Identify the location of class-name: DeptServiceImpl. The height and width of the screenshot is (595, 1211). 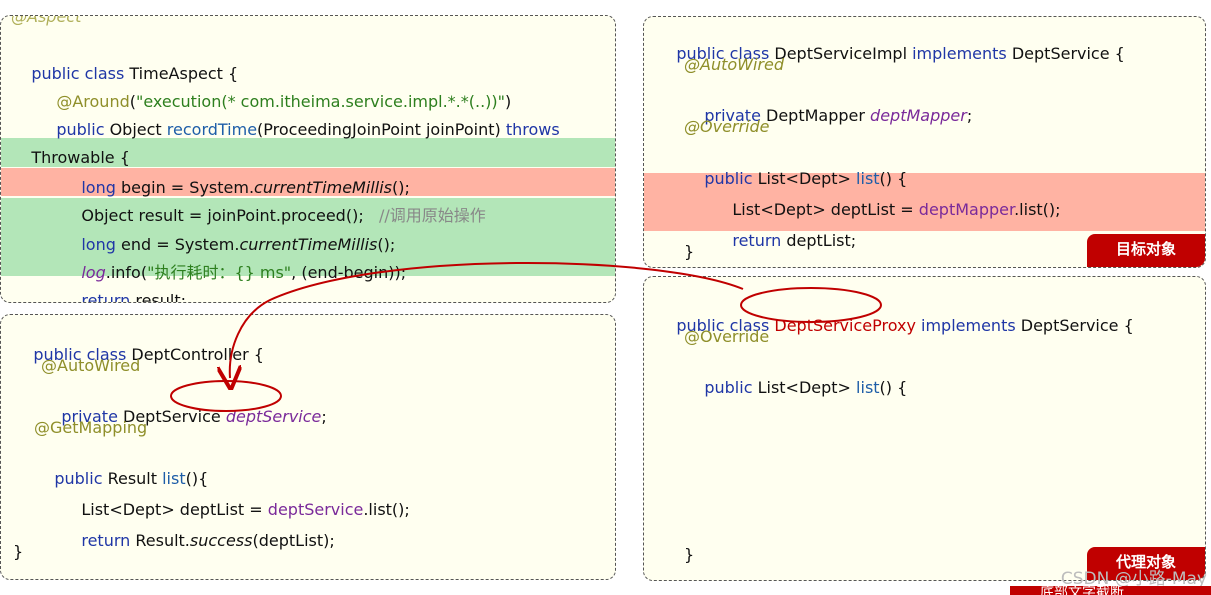
(843, 53).